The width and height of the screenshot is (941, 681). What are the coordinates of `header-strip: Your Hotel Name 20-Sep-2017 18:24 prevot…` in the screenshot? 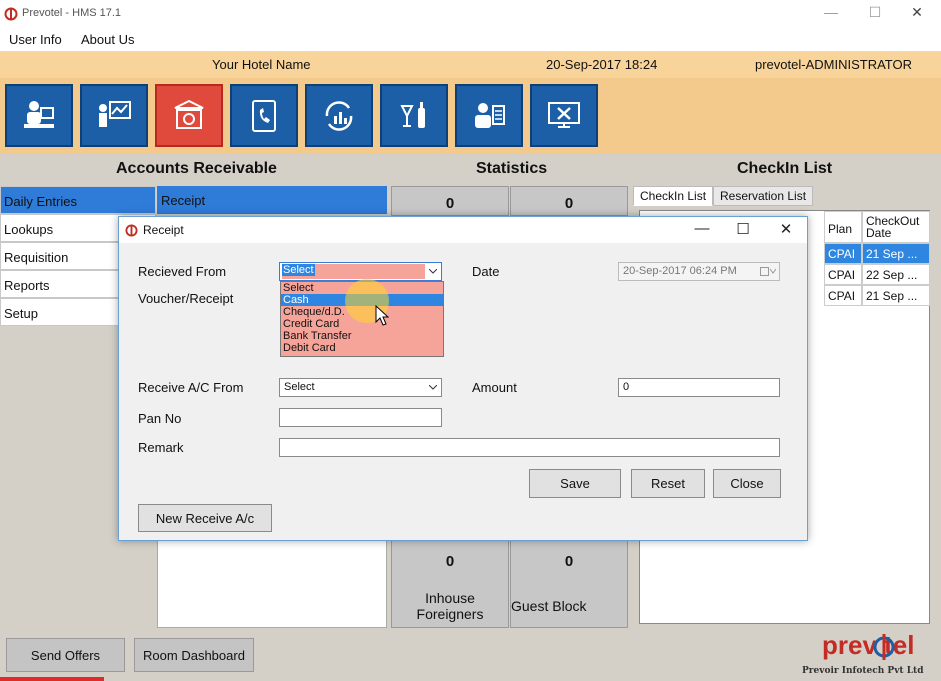 It's located at (470, 65).